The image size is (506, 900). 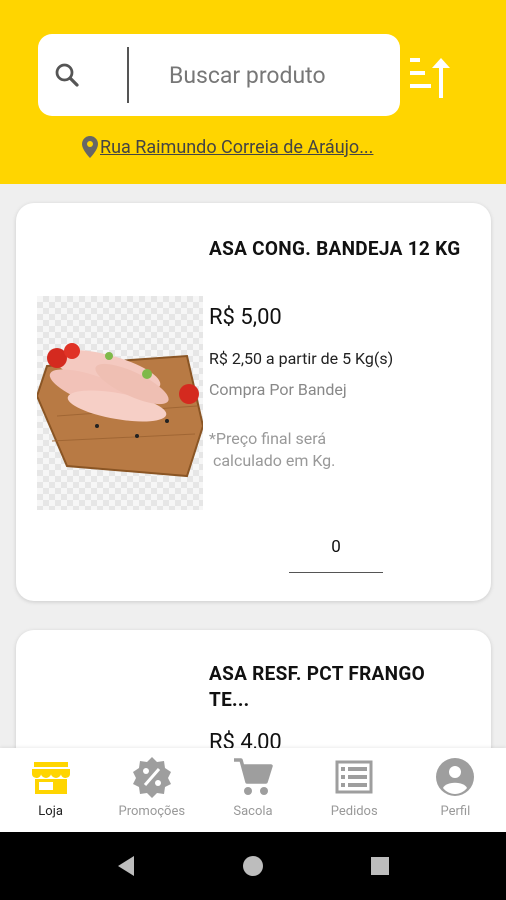 What do you see at coordinates (272, 449) in the screenshot?
I see `price-note: *Preço final será calculado em Kg.` at bounding box center [272, 449].